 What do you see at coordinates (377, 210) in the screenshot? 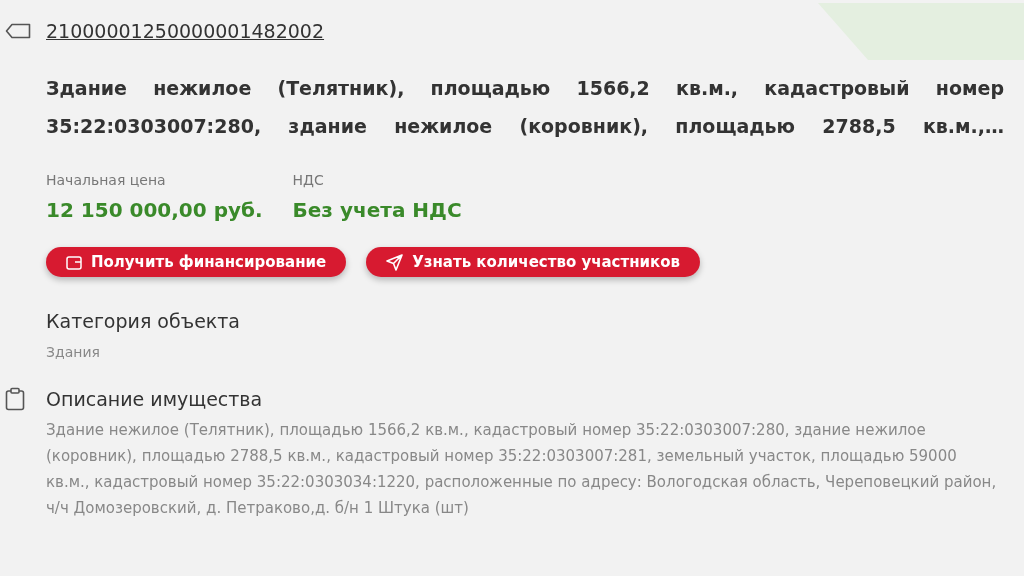
I see `vat-value: Без учета НДС` at bounding box center [377, 210].